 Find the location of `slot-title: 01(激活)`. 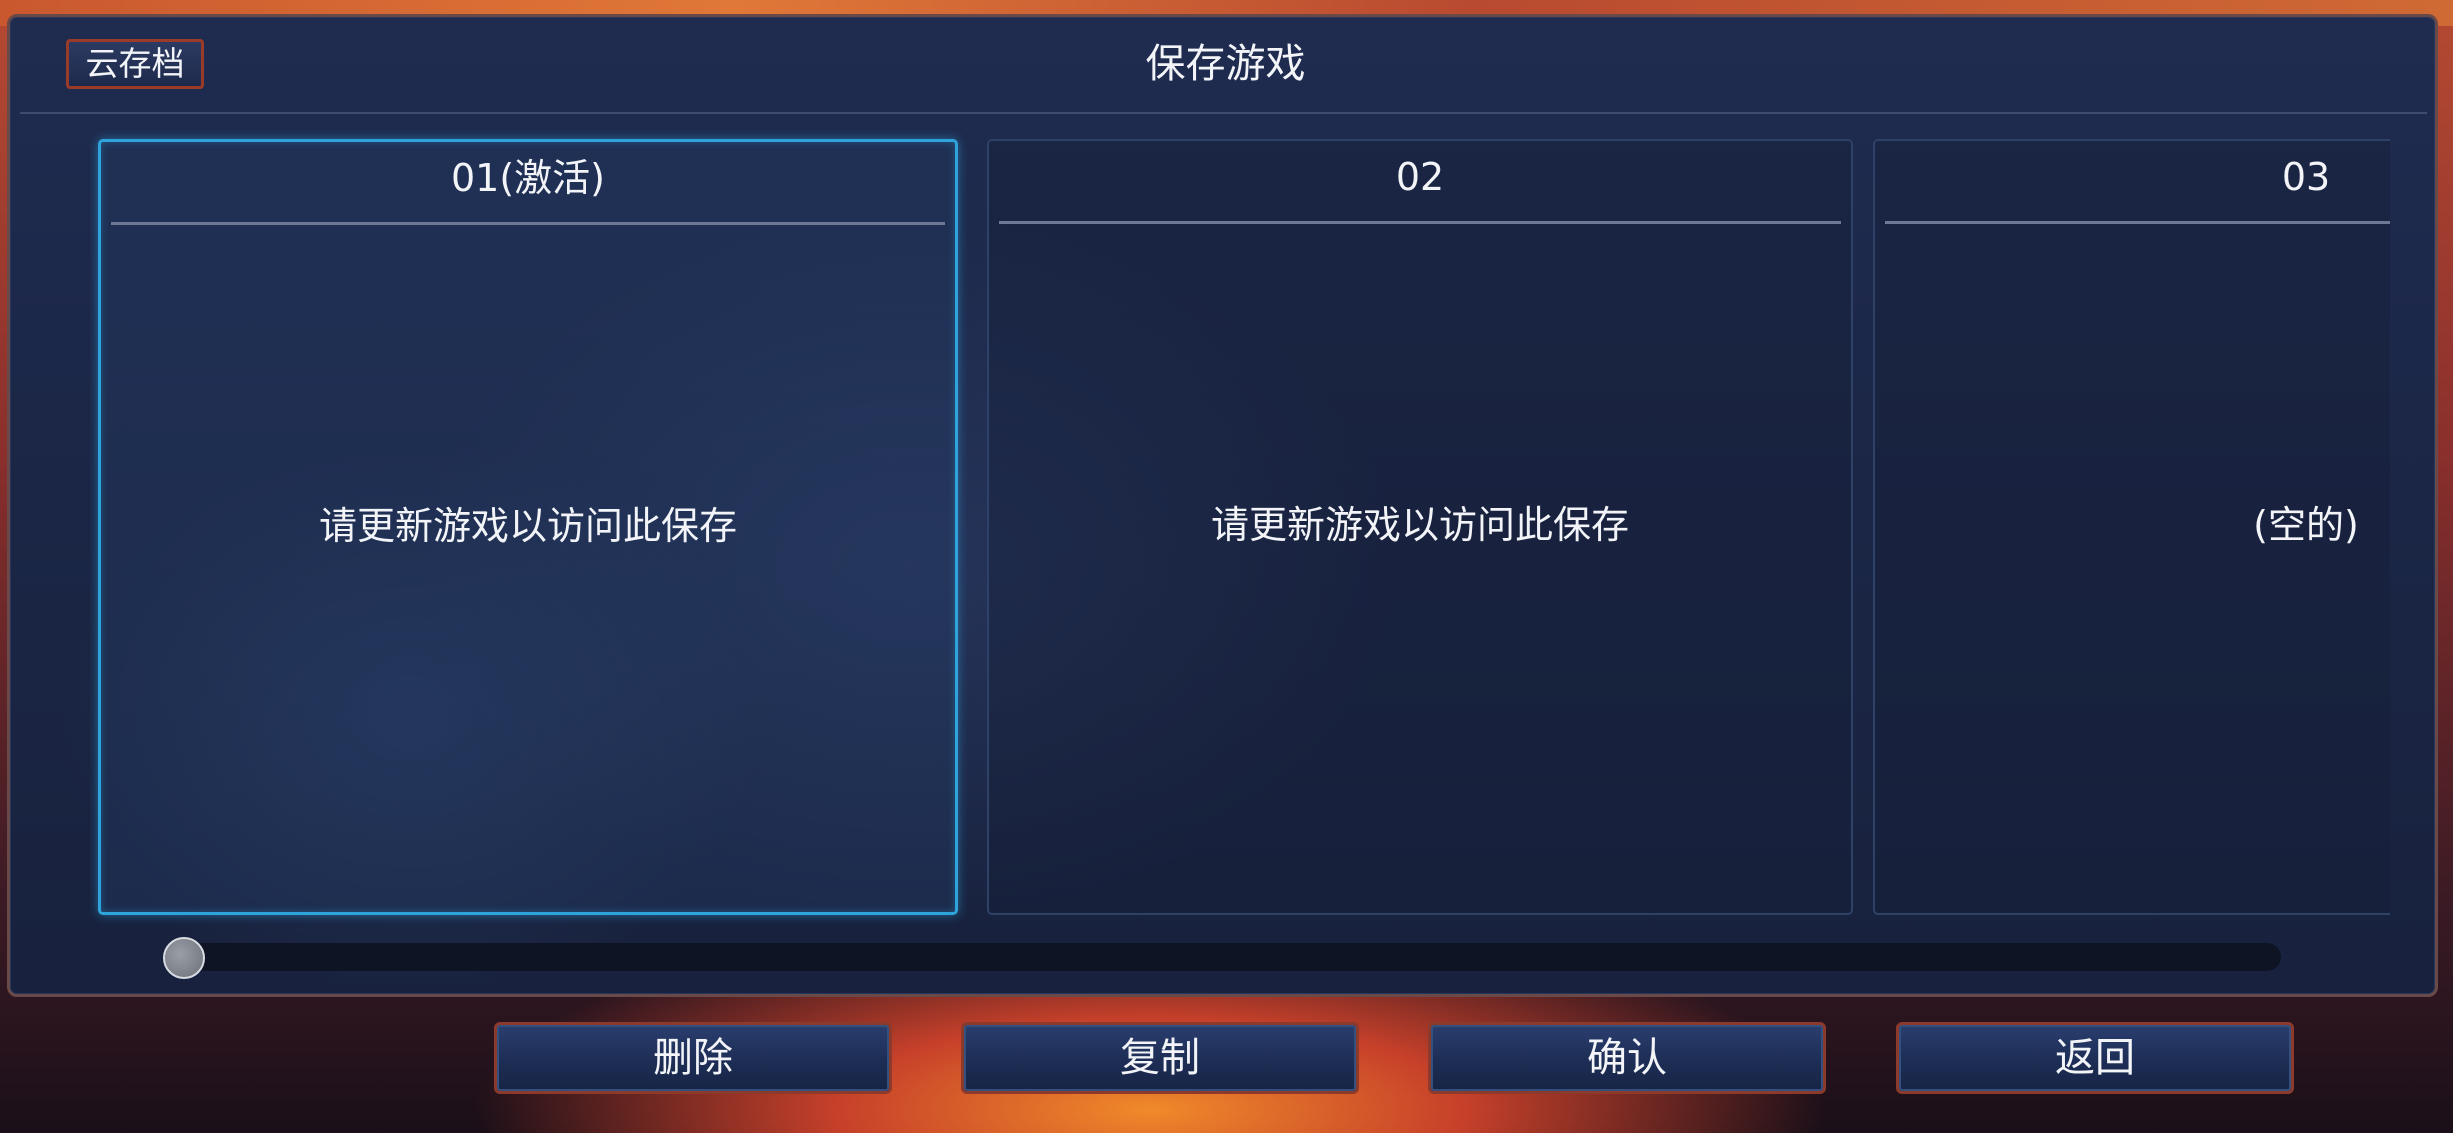

slot-title: 01(激活) is located at coordinates (527, 178).